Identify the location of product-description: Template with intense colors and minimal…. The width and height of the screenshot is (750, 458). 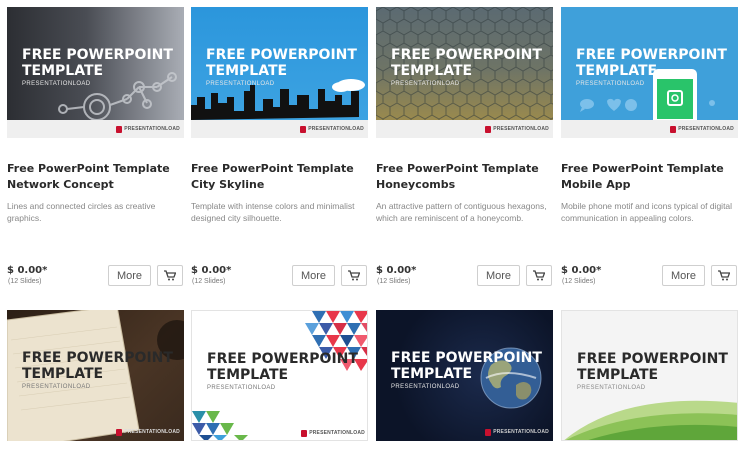
(273, 212).